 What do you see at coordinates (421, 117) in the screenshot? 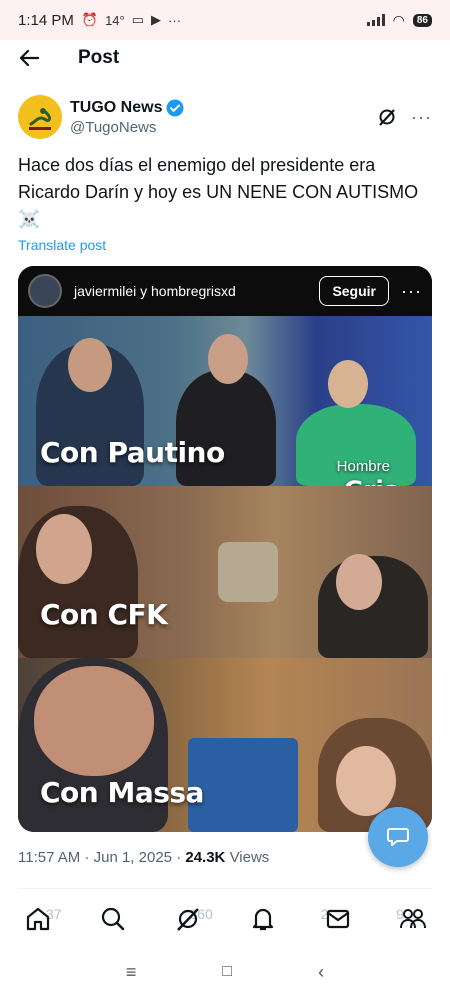
I see `more-icon: ···` at bounding box center [421, 117].